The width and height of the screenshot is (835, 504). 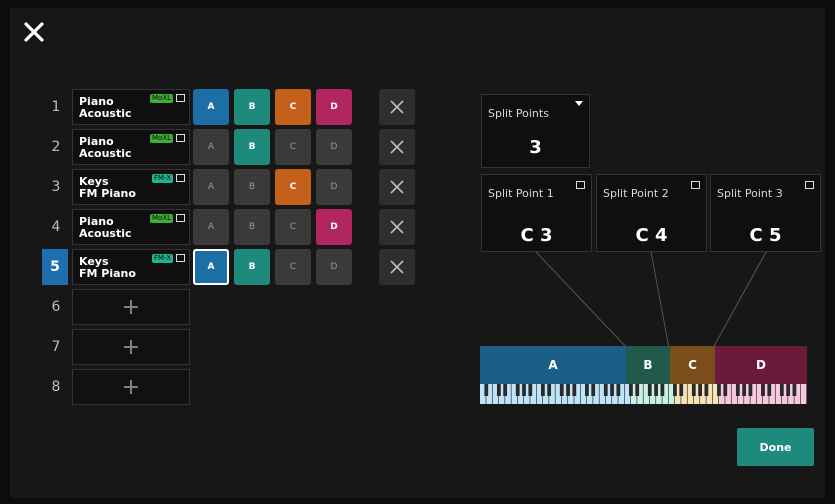 What do you see at coordinates (803, 394) in the screenshot?
I see `white-key` at bounding box center [803, 394].